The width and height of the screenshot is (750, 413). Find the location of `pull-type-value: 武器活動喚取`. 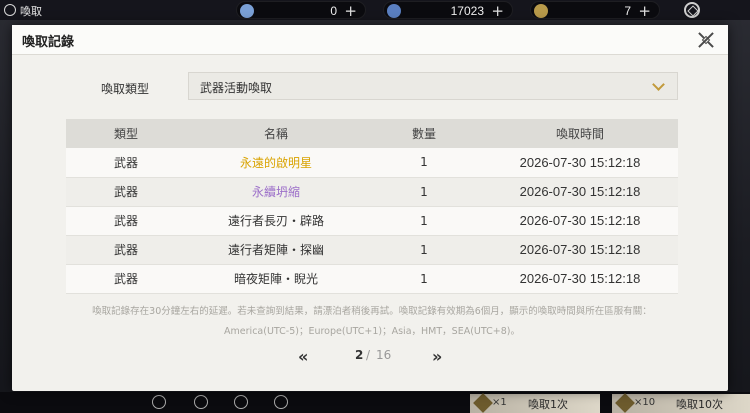

pull-type-value: 武器活動喚取 is located at coordinates (236, 88).